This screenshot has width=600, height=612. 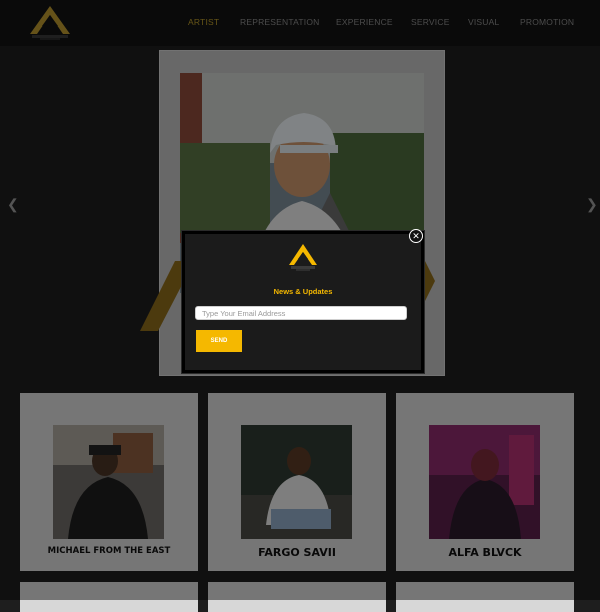 I want to click on send-button: SEND, so click(x=219, y=341).